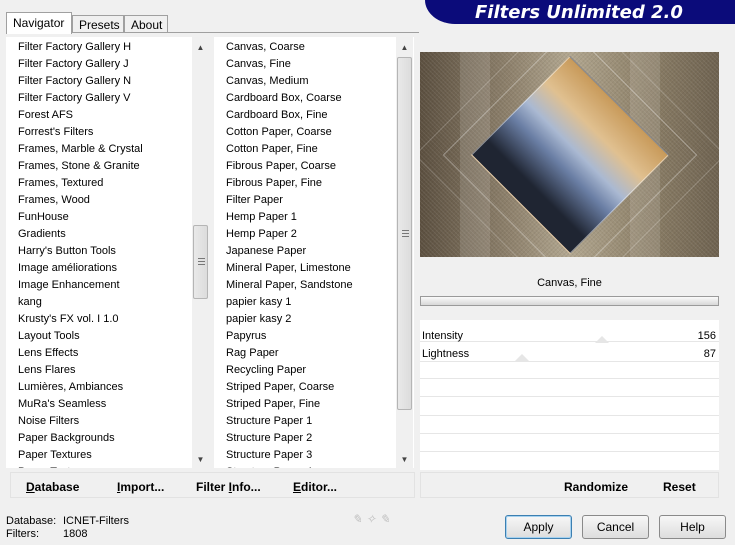  What do you see at coordinates (258, 302) in the screenshot?
I see `filter-list-item: papier kasy 1` at bounding box center [258, 302].